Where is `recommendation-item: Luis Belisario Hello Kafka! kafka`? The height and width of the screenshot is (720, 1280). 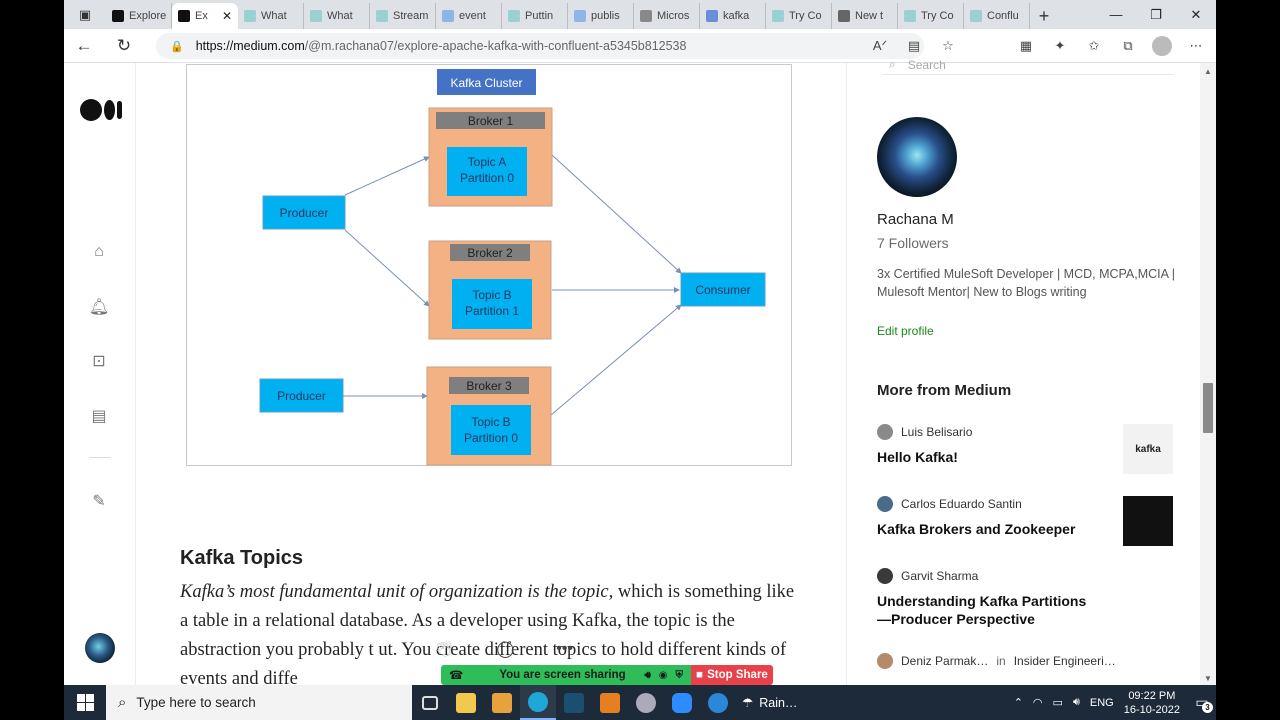 recommendation-item: Luis Belisario Hello Kafka! kafka is located at coordinates (1025, 449).